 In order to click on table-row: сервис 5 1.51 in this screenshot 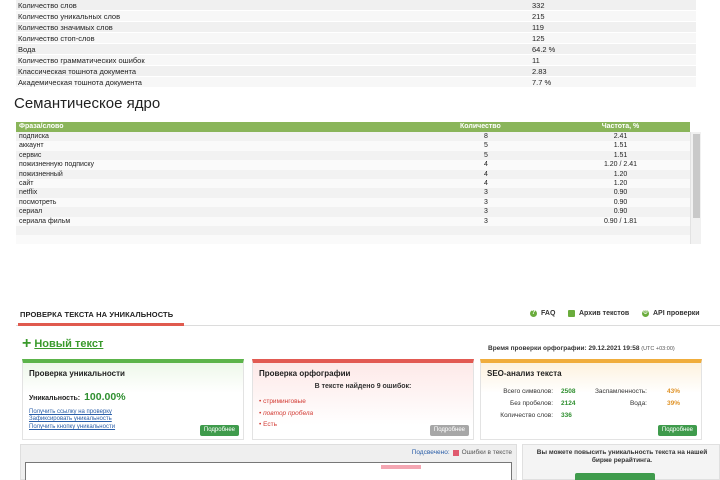, I will do `click(353, 155)`.